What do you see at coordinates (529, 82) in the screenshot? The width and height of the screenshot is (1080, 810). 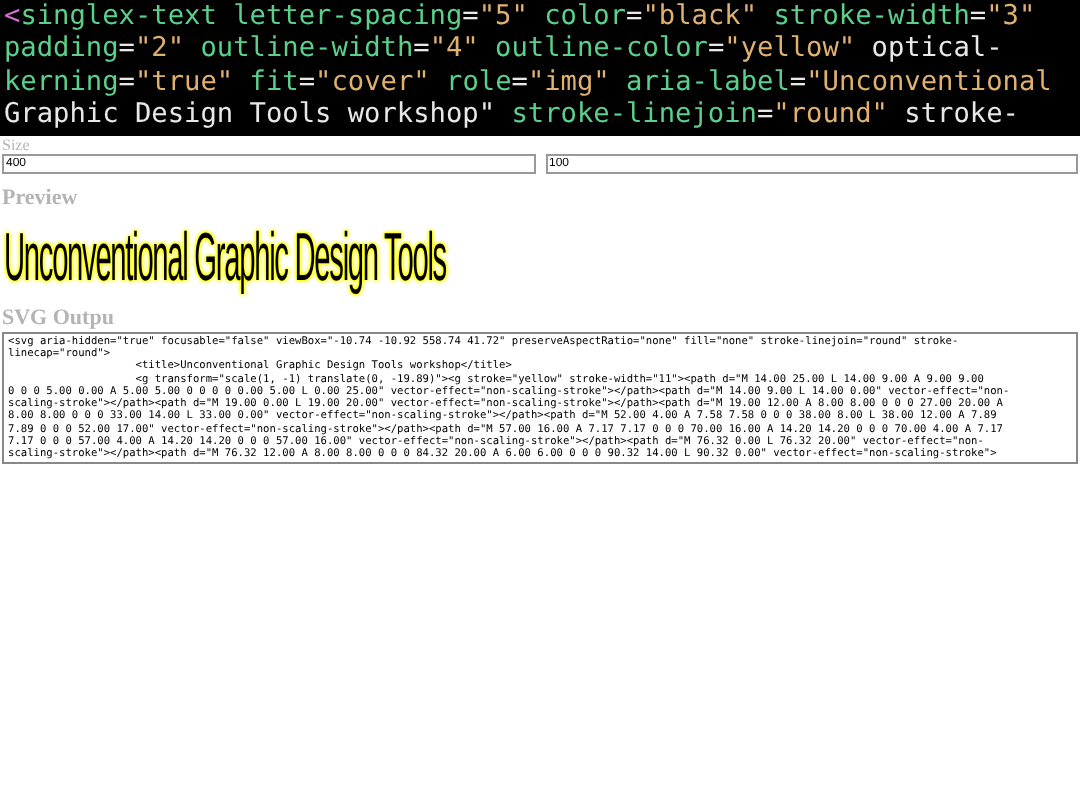 I see `code-line: kerning="true" fit="cover" role="img" aria-label="Unconventional` at bounding box center [529, 82].